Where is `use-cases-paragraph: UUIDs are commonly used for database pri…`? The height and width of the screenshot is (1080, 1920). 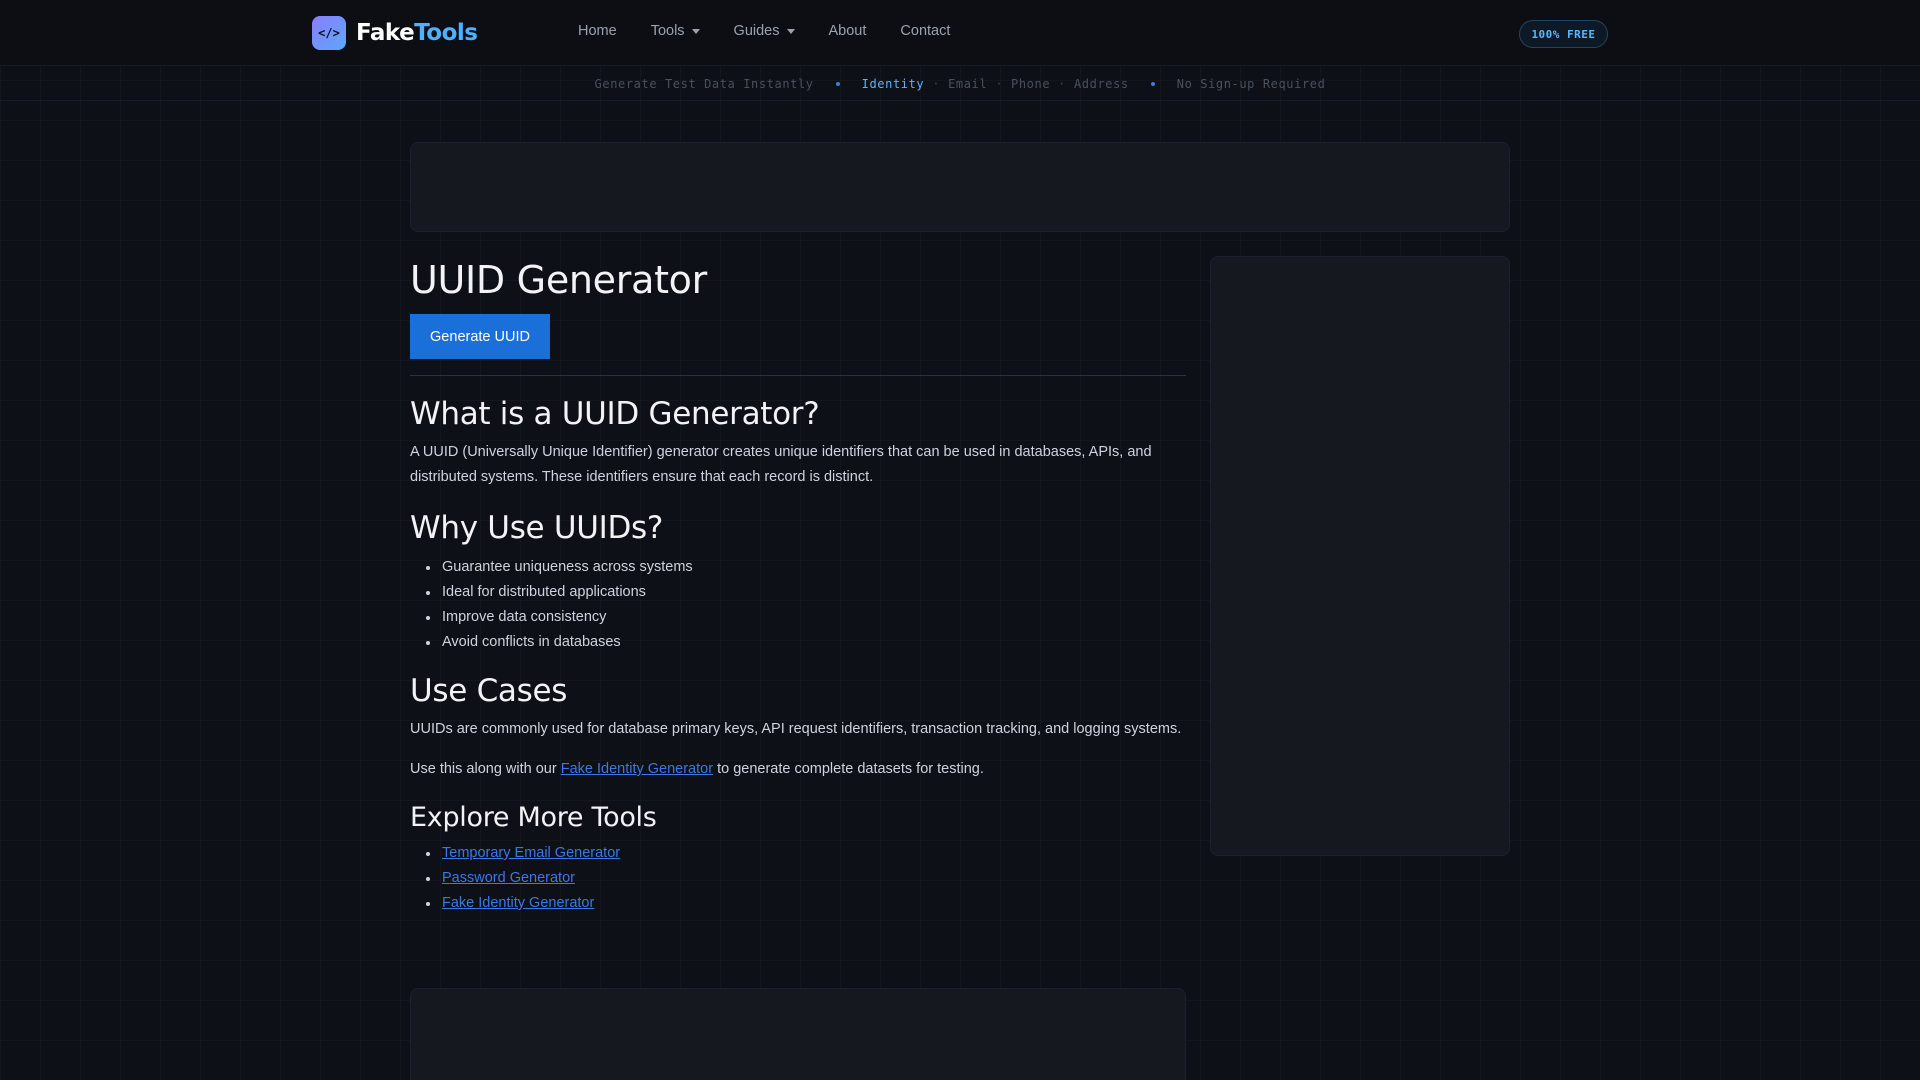 use-cases-paragraph: UUIDs are commonly used for database pri… is located at coordinates (796, 729).